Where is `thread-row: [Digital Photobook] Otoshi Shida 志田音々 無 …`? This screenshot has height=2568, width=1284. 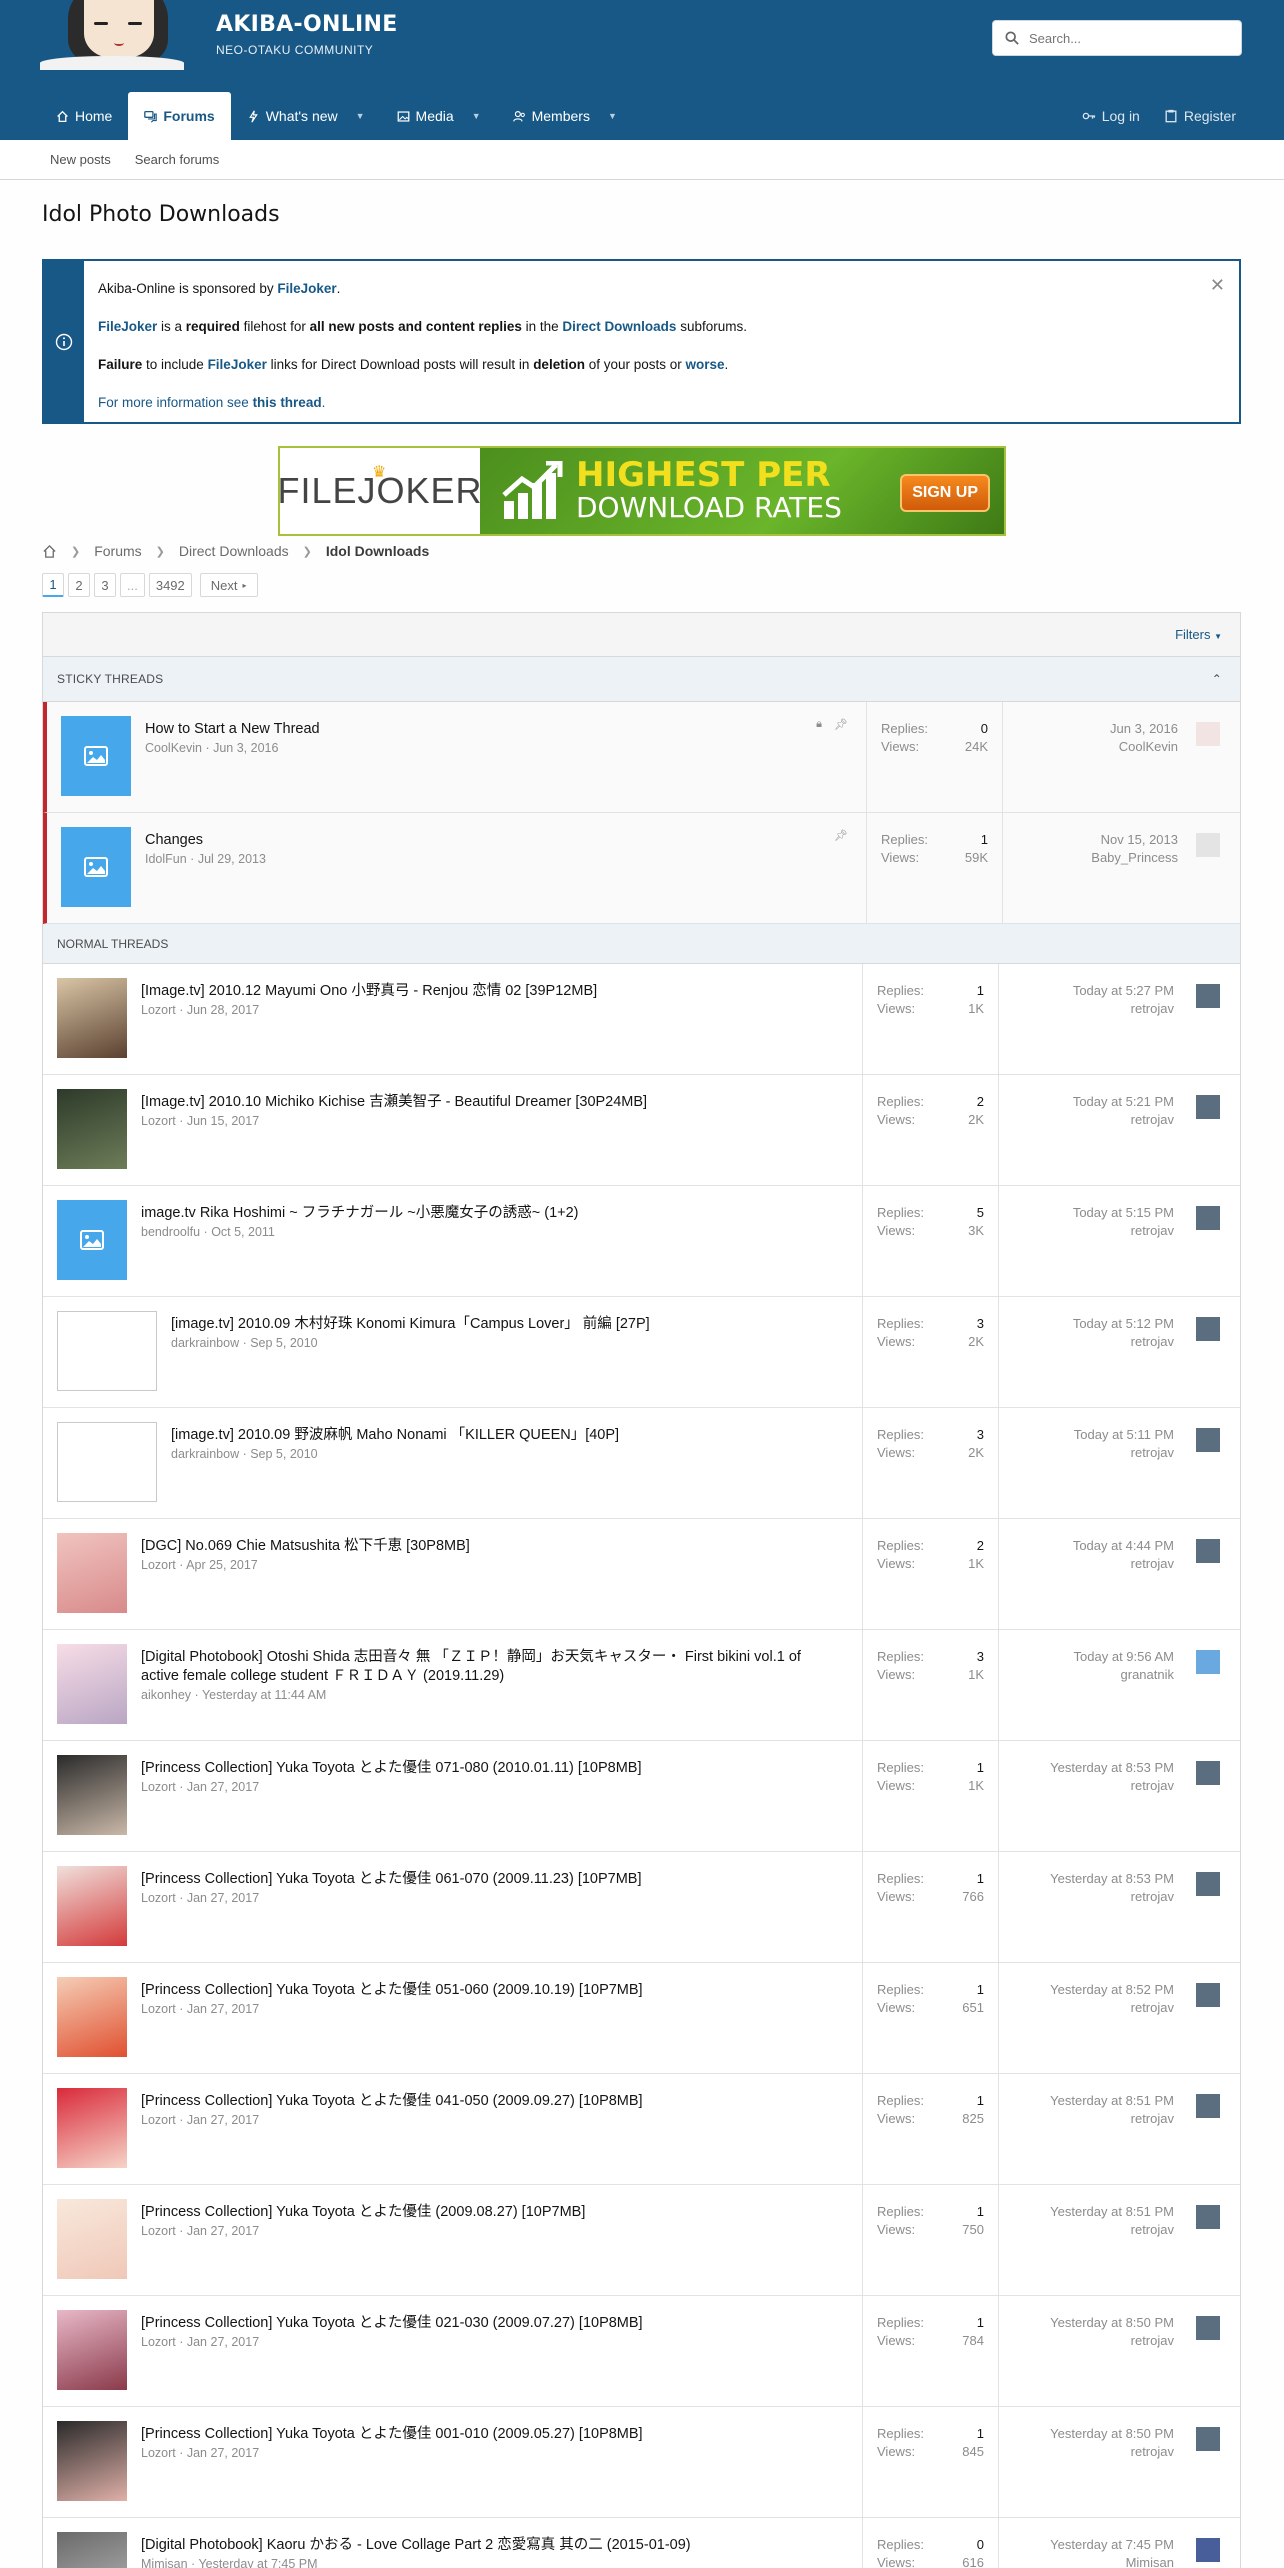 thread-row: [Digital Photobook] Otoshi Shida 志田音々 無 … is located at coordinates (641, 1685).